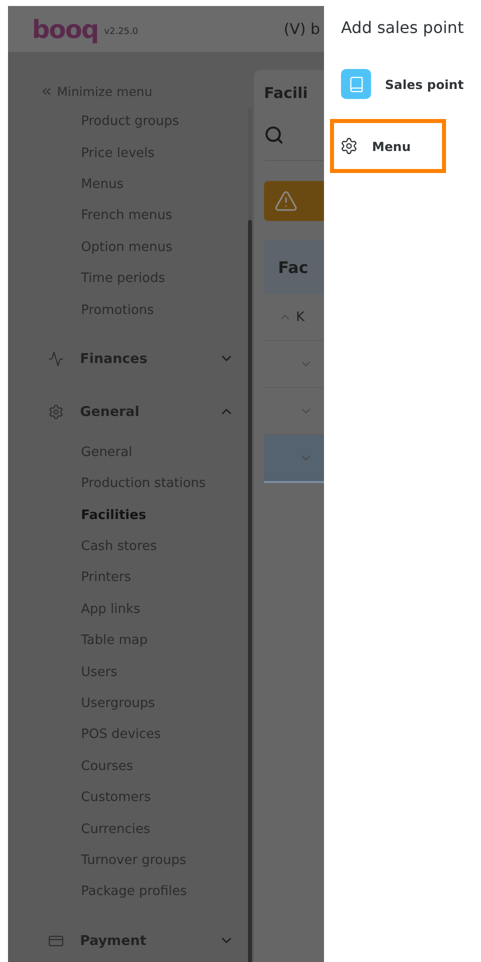 This screenshot has width=481, height=962. I want to click on card-title: Facili, so click(286, 93).